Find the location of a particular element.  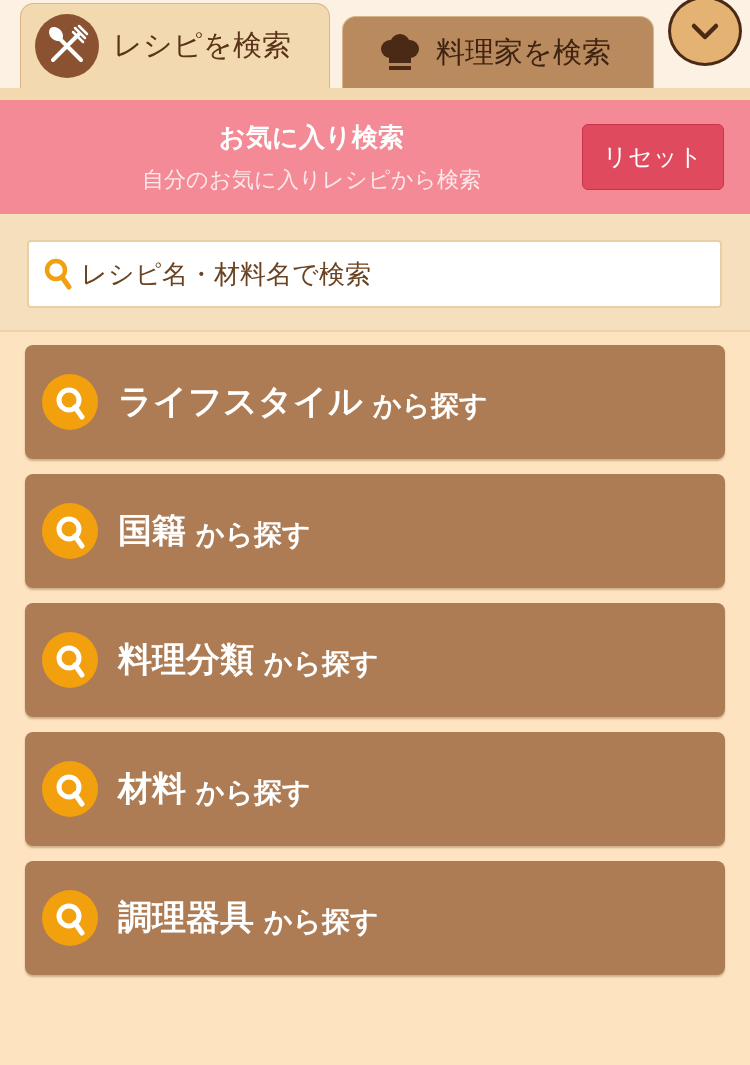

search-field: レシピ名・材料名で検索 is located at coordinates (374, 274).